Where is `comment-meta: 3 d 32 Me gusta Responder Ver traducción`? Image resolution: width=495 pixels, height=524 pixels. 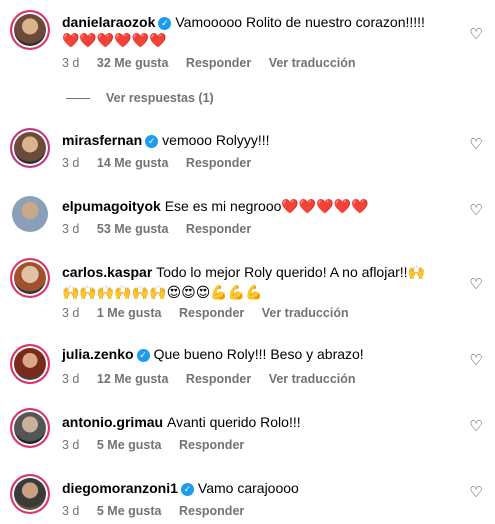 comment-meta: 3 d 32 Me gusta Responder Ver traducción is located at coordinates (216, 63).